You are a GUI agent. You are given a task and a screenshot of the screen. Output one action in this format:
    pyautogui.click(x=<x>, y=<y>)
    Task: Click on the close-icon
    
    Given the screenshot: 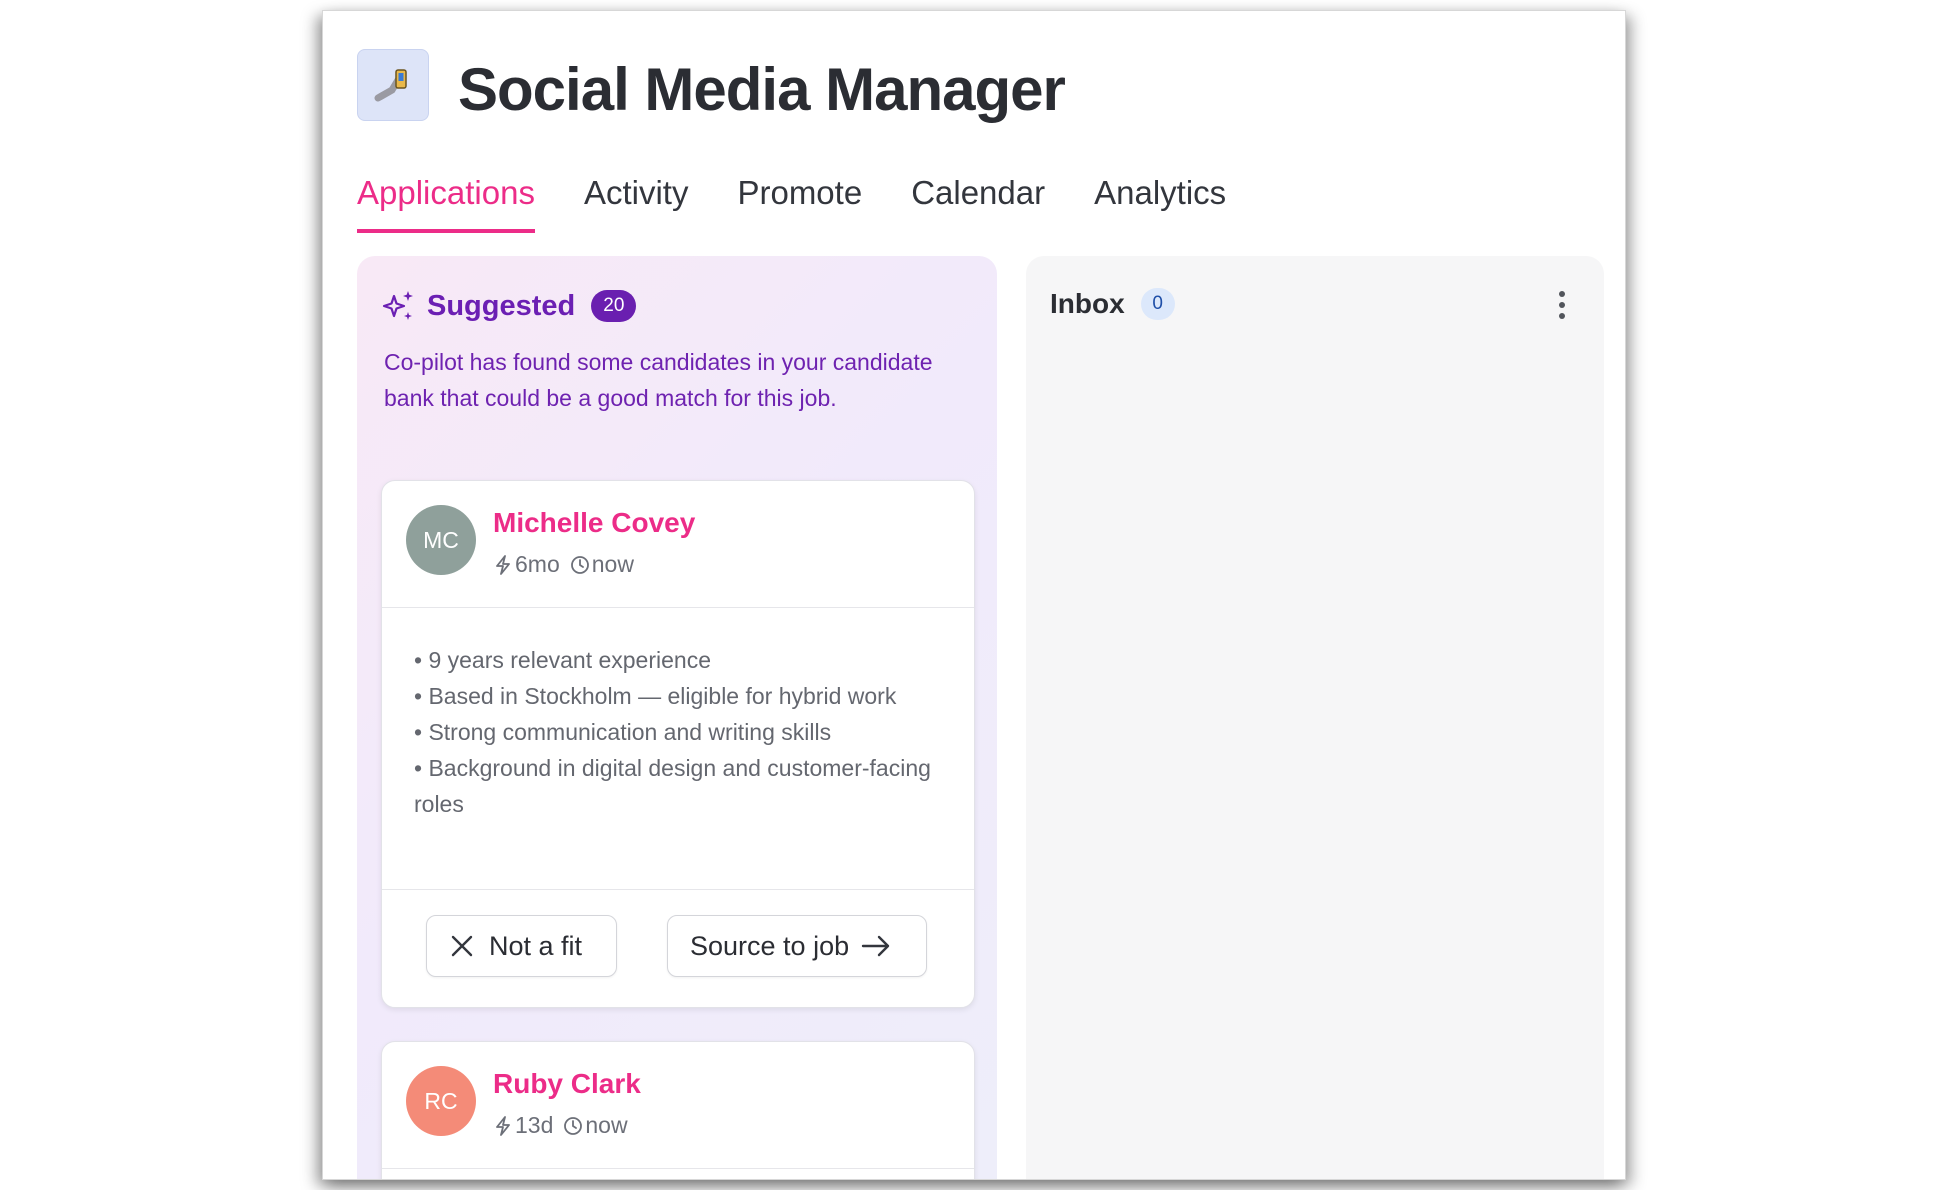 What is the action you would take?
    pyautogui.click(x=462, y=946)
    